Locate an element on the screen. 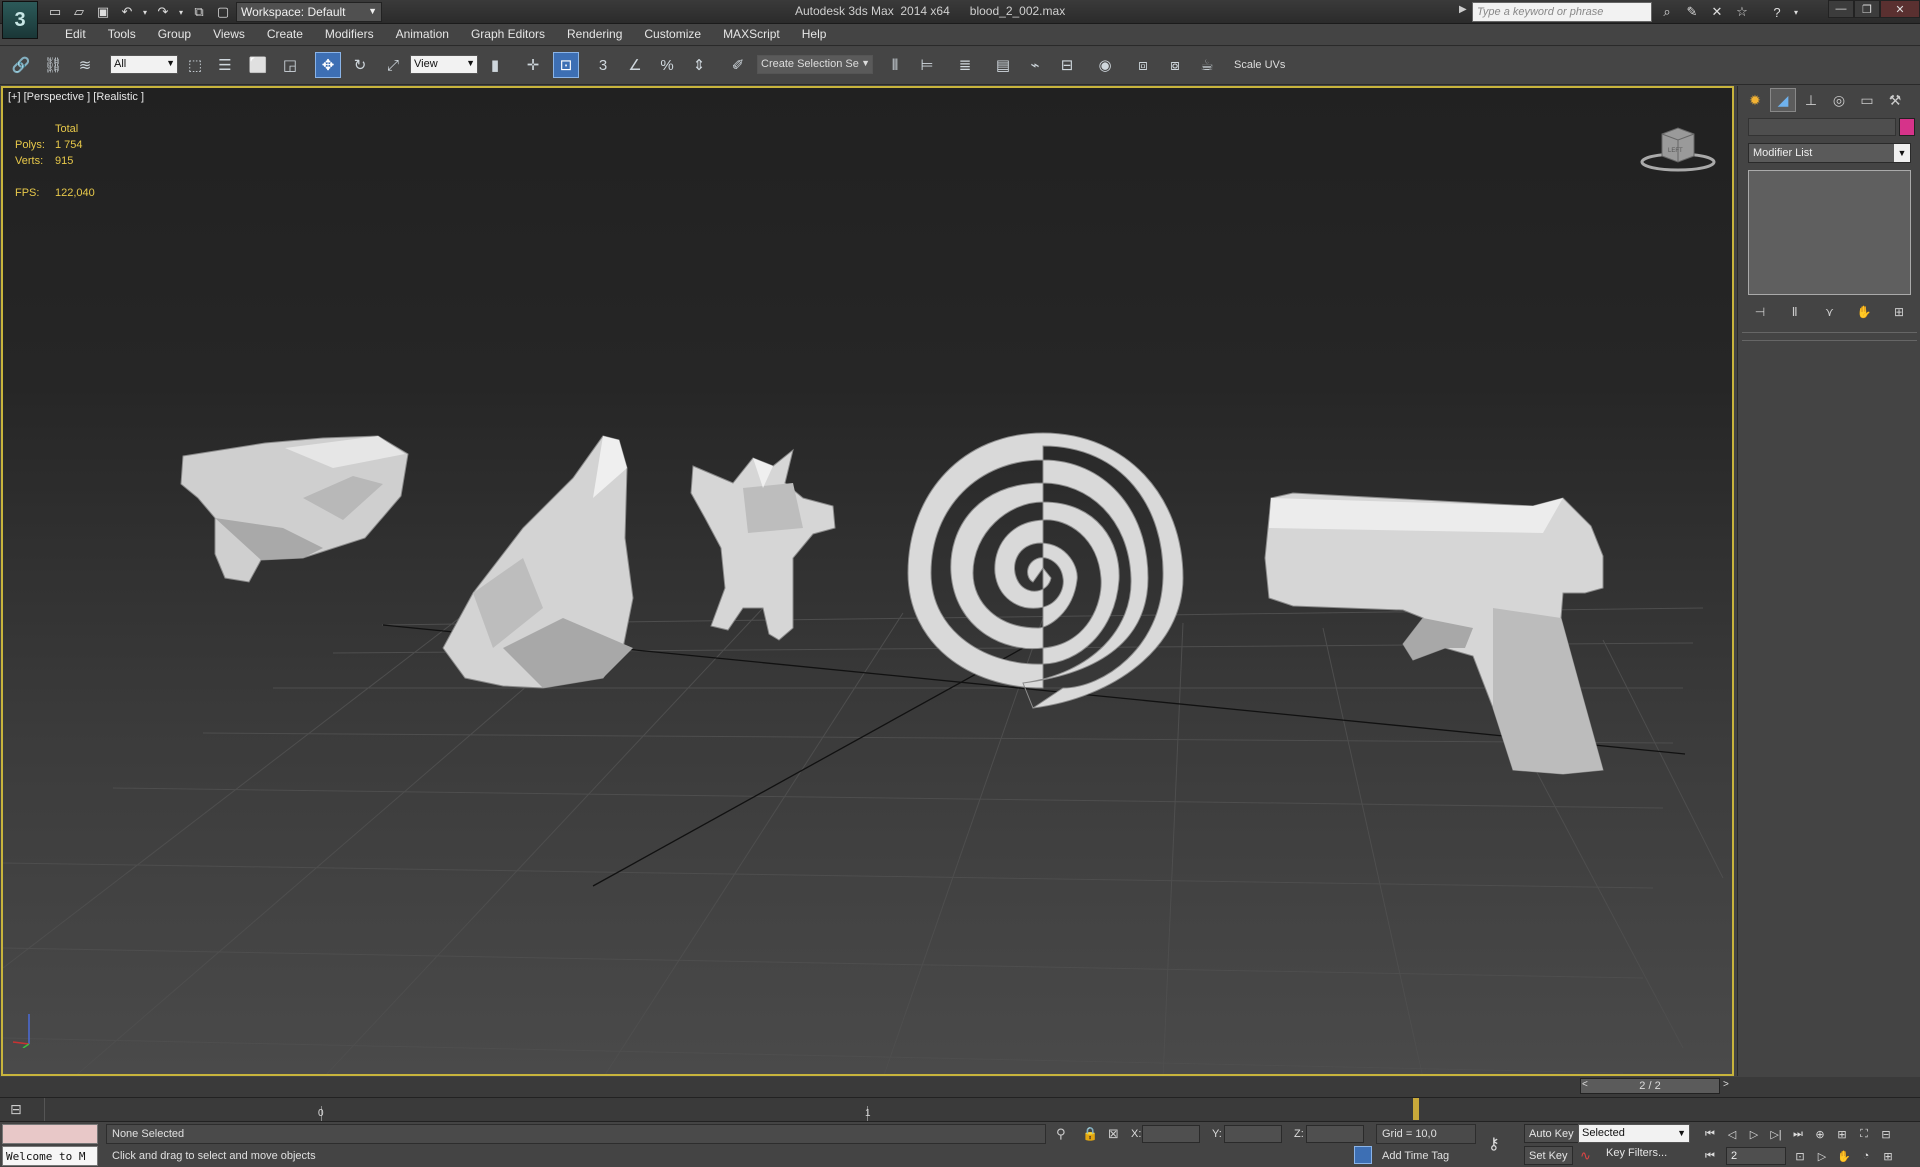  select-manipulate-icon: ✛ is located at coordinates (533, 65).